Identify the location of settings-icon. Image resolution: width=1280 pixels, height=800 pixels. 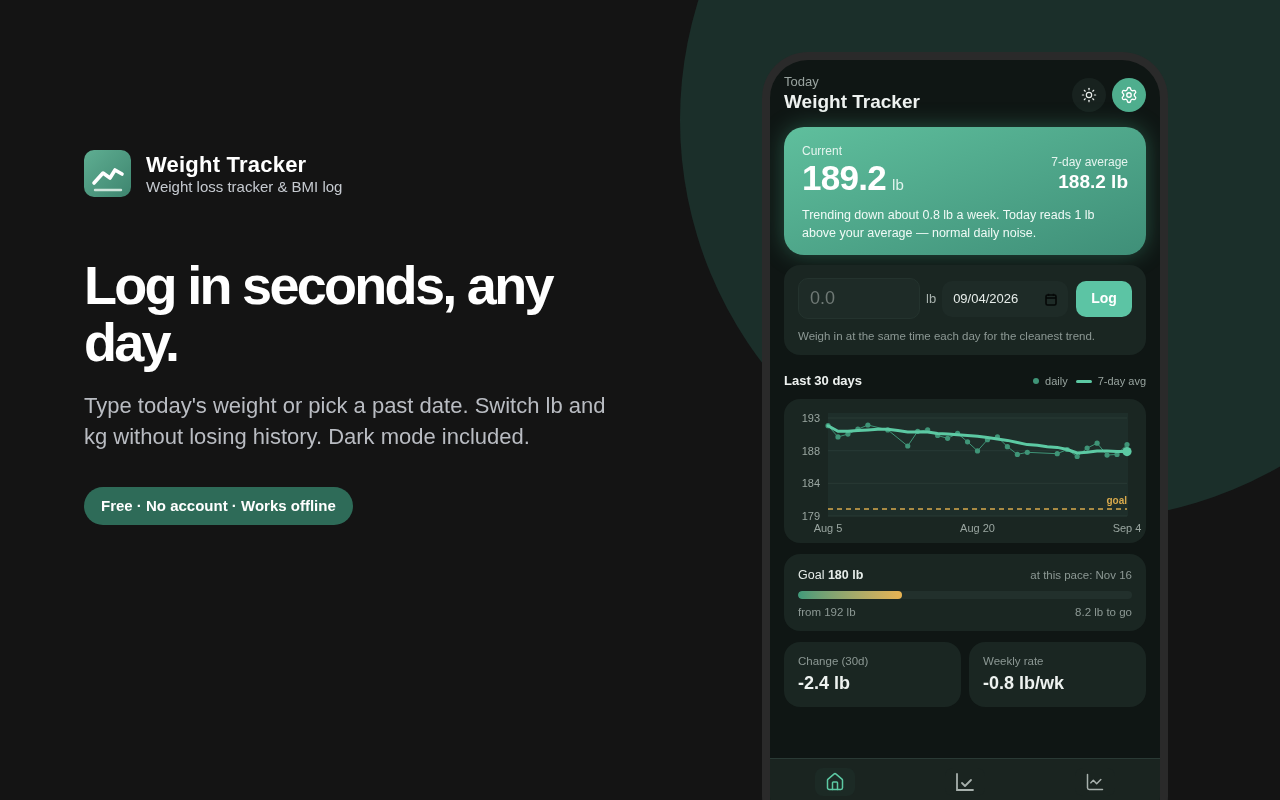
(1129, 95).